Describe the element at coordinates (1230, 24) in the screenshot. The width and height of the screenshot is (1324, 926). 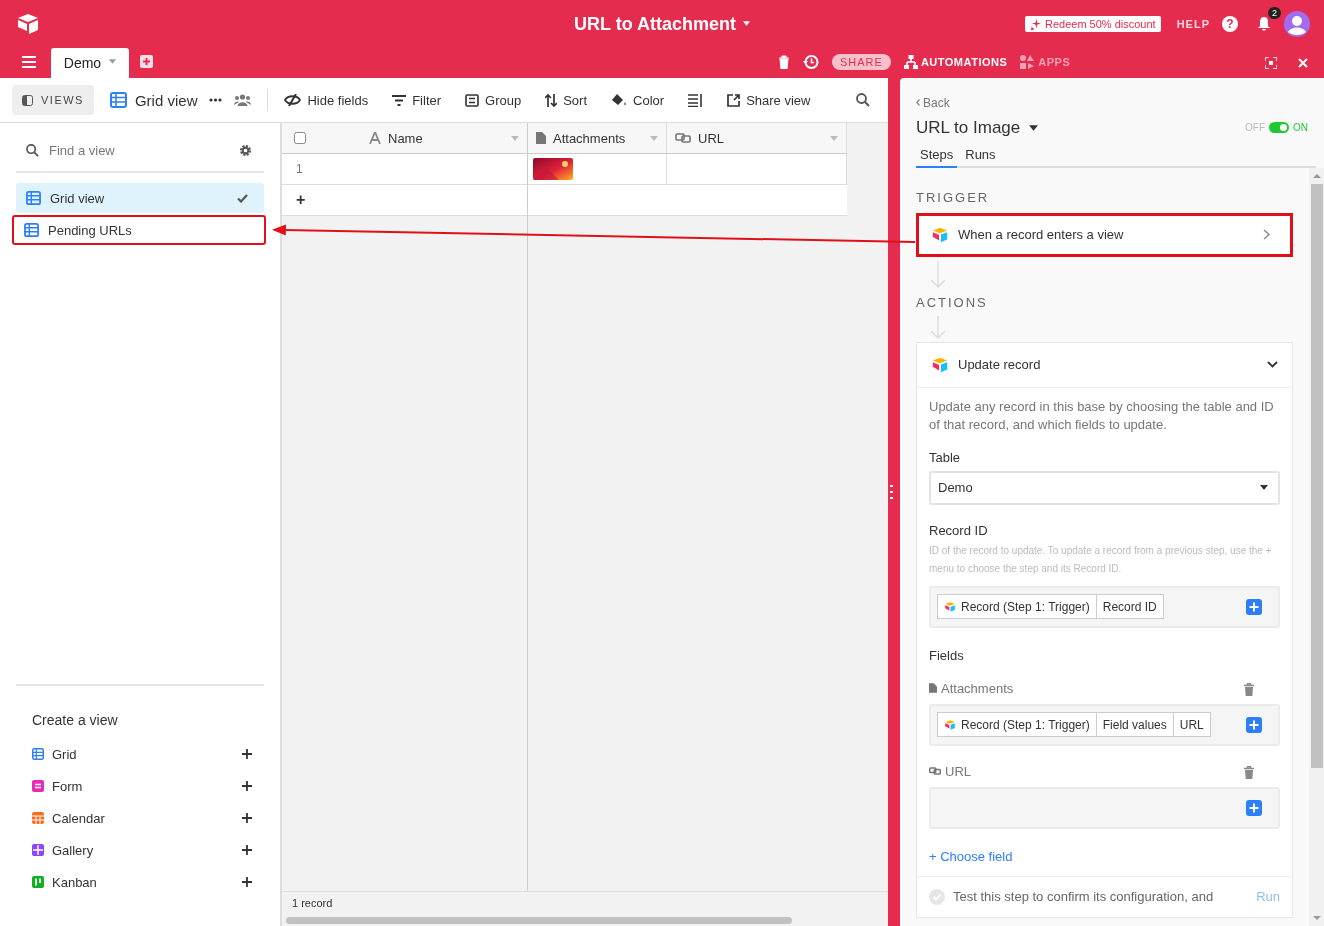
I see `help-icon: ?` at that location.